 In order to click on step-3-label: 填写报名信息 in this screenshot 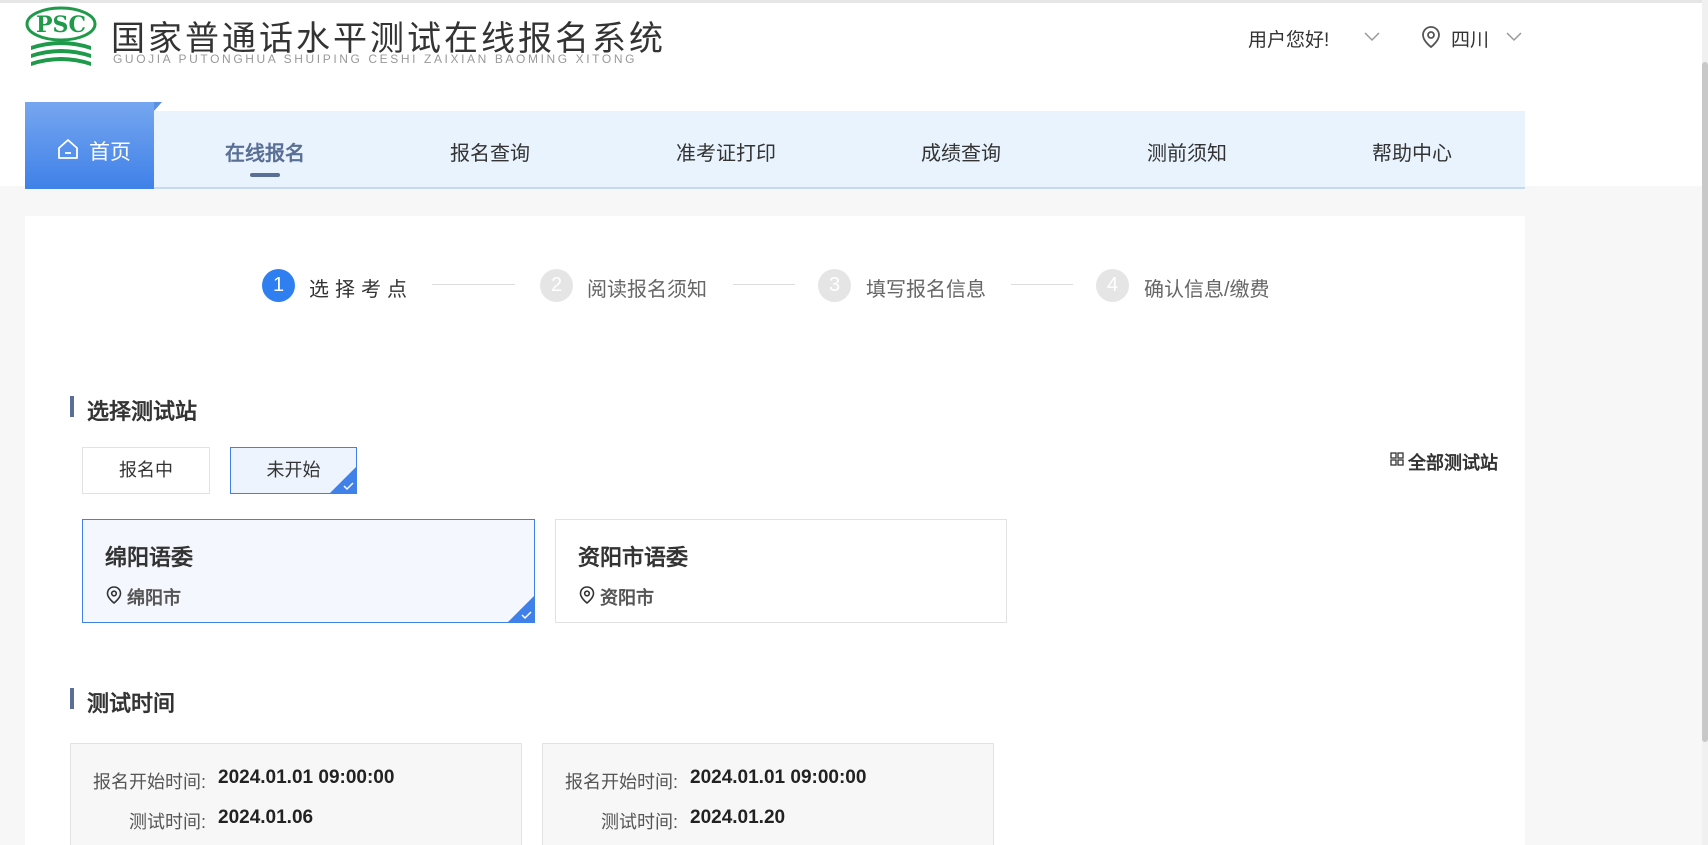, I will do `click(926, 290)`.